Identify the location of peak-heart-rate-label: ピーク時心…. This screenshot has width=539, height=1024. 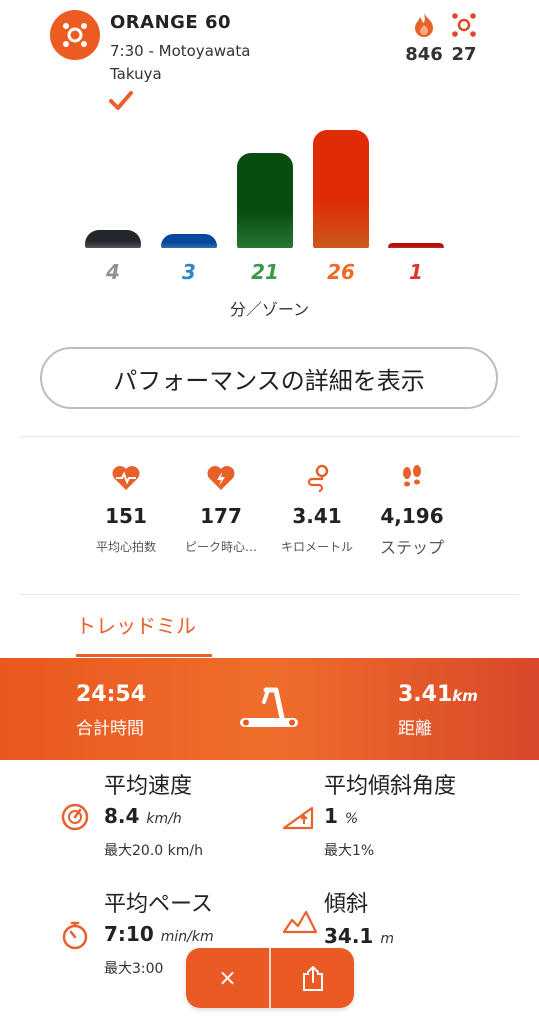
(220, 547).